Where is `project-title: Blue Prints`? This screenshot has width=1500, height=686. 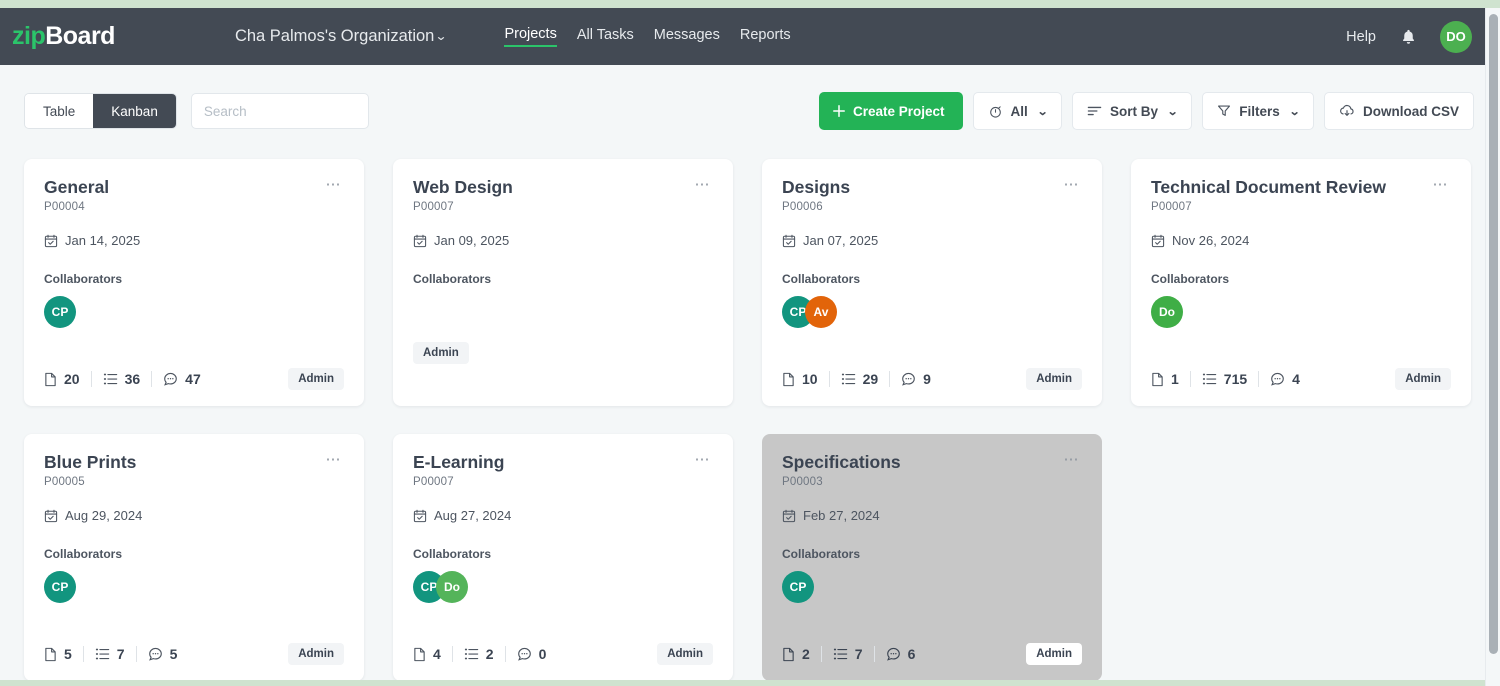 project-title: Blue Prints is located at coordinates (90, 462).